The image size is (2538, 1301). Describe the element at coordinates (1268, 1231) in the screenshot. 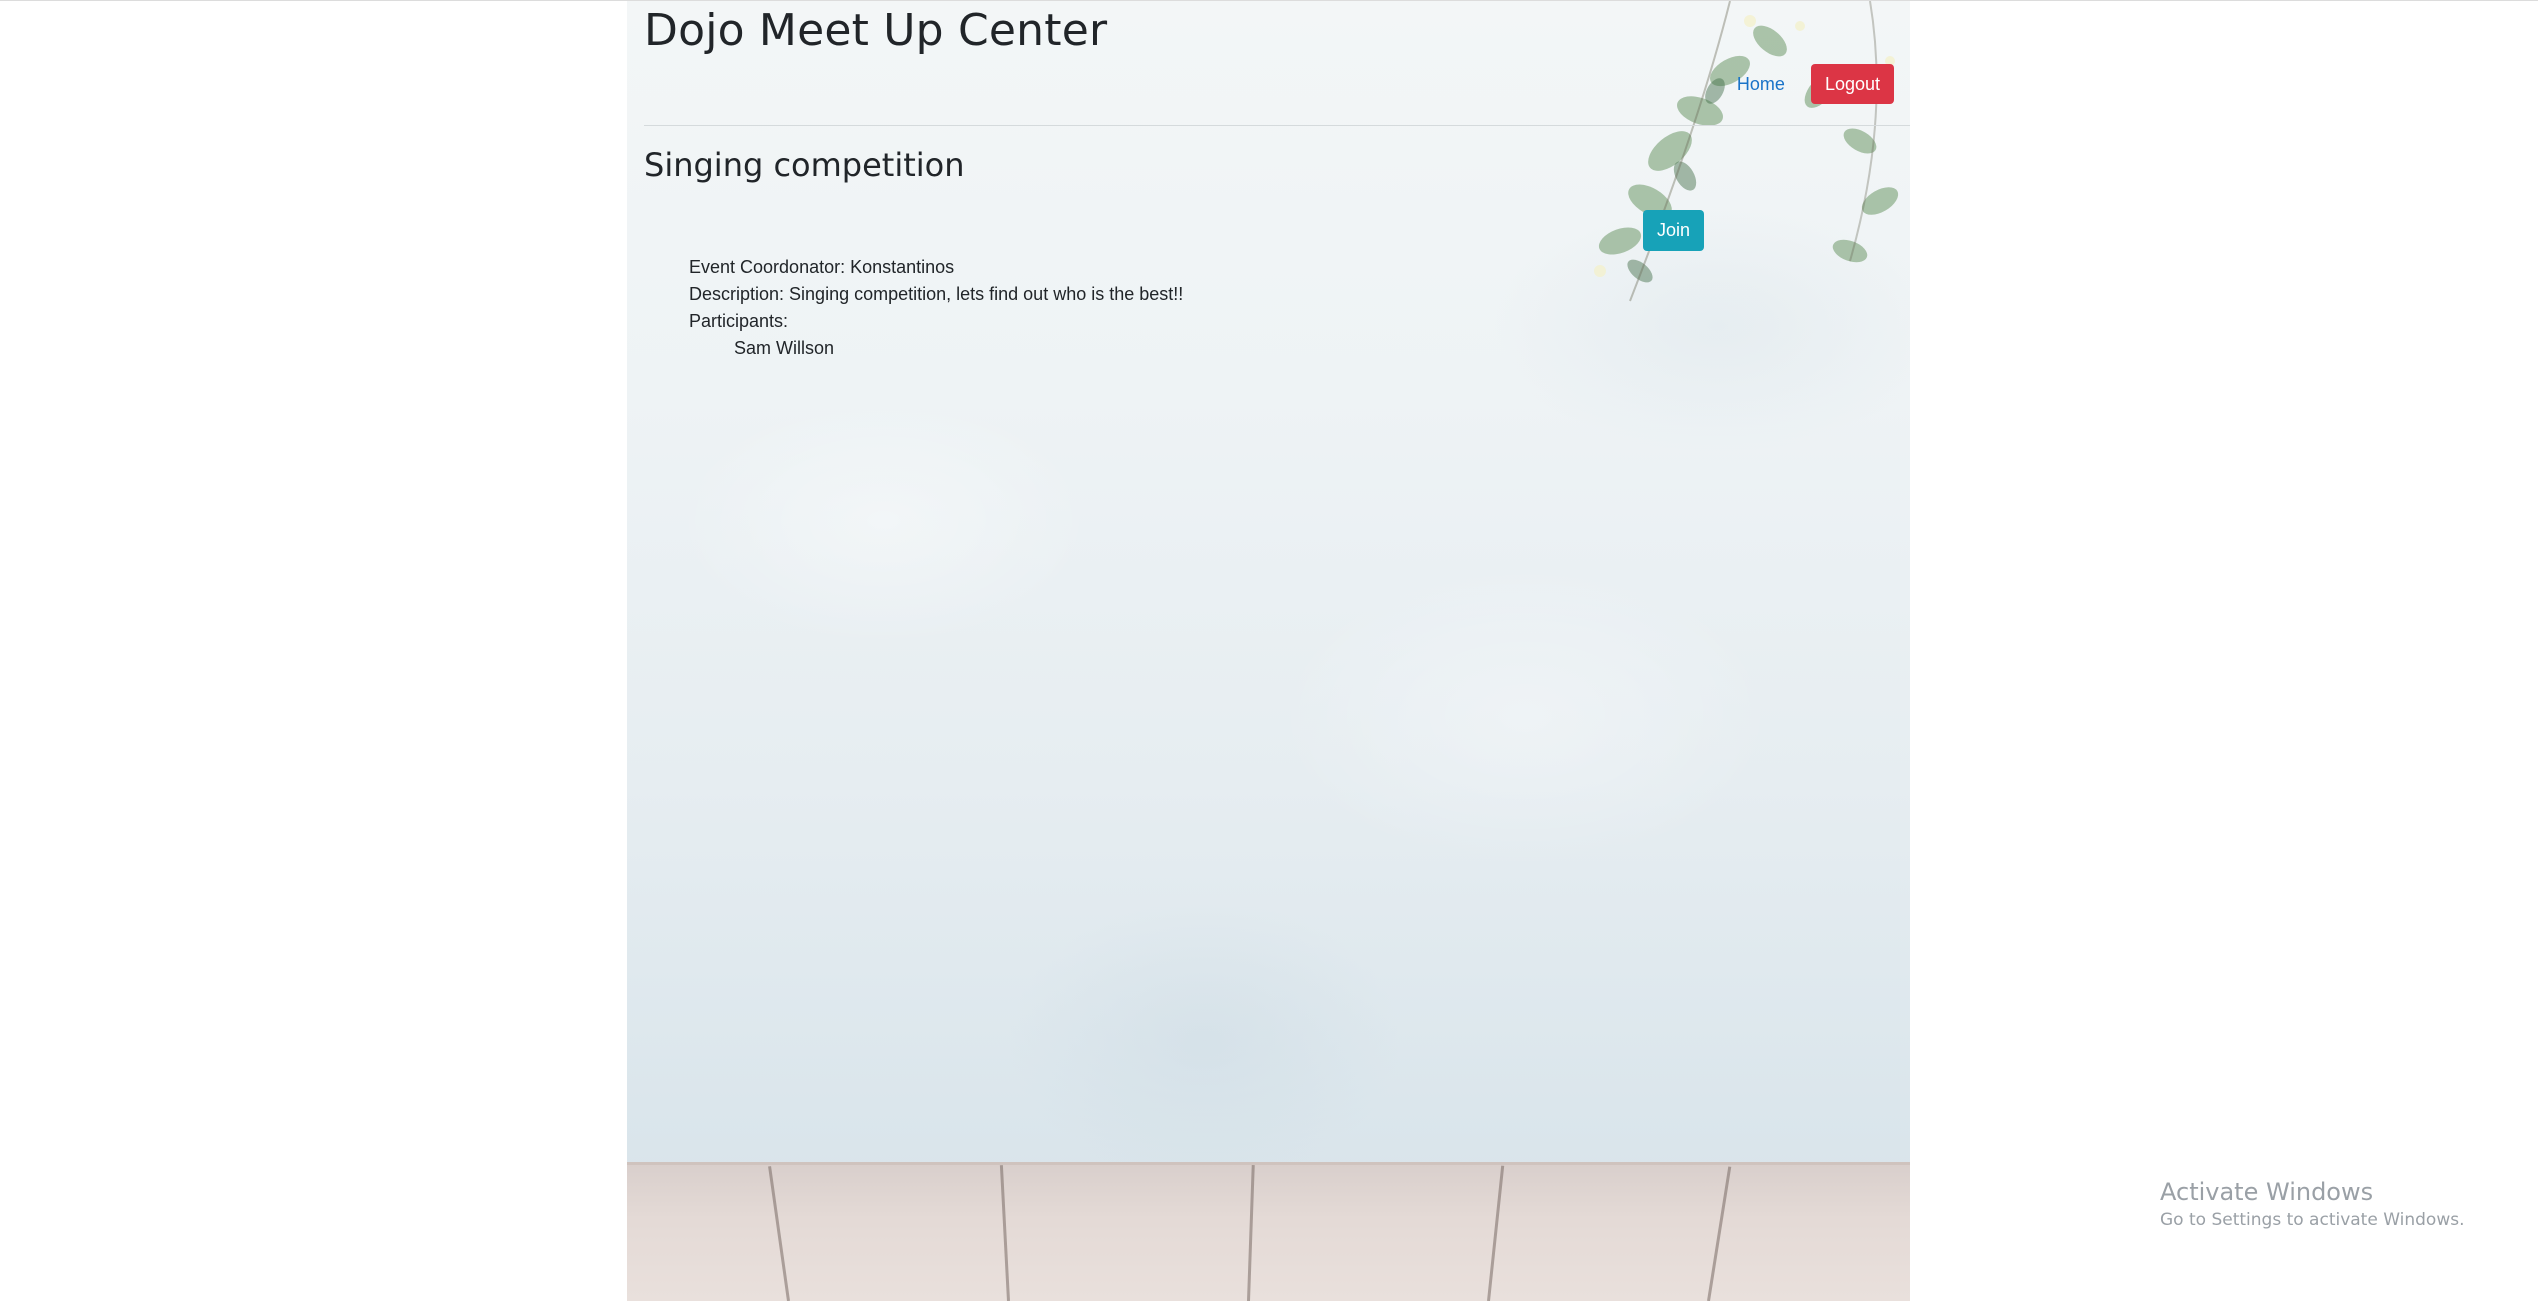

I see `wooden-floor` at that location.